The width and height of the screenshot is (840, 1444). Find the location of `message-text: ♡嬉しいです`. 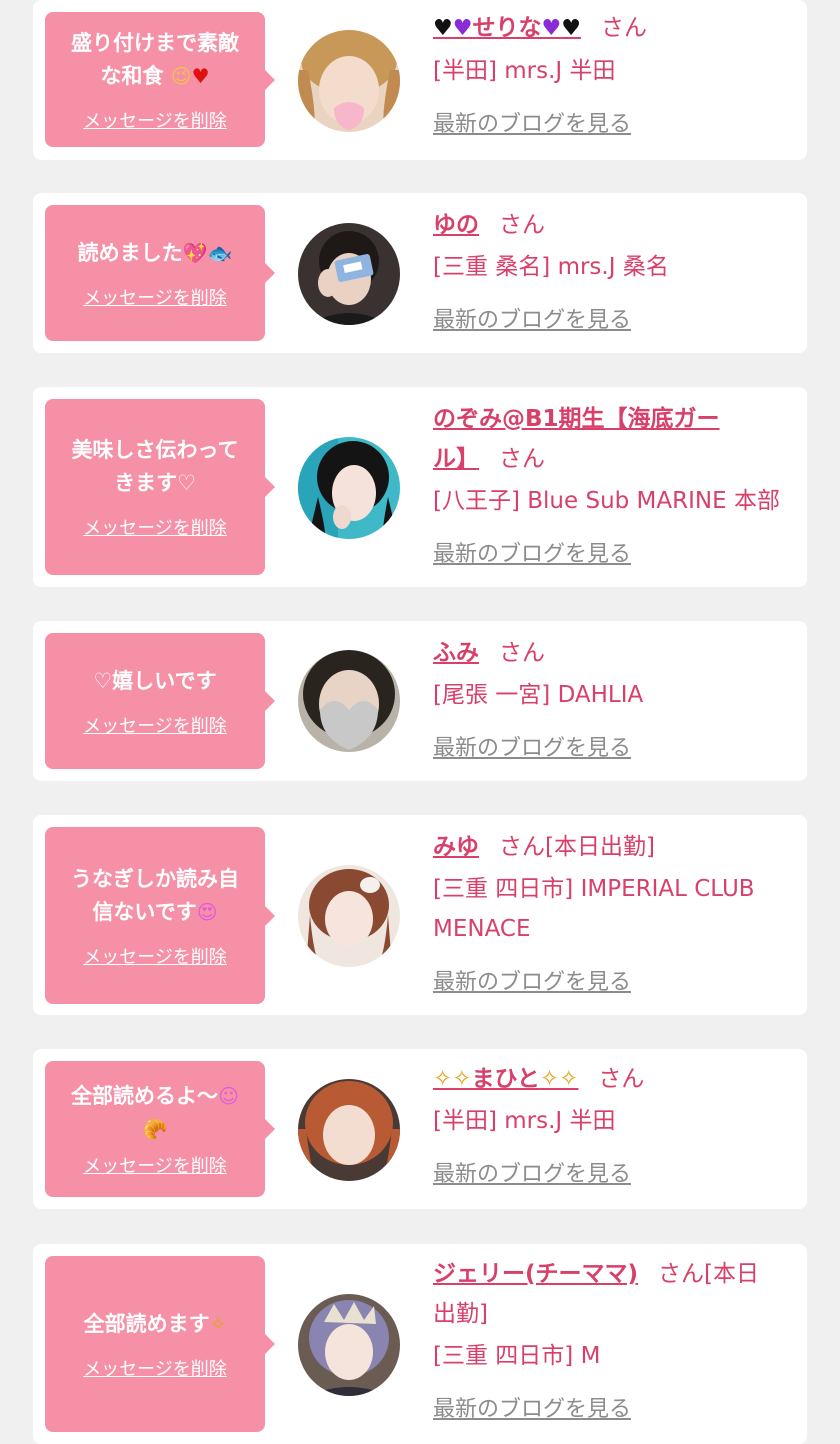

message-text: ♡嬉しいです is located at coordinates (155, 680).